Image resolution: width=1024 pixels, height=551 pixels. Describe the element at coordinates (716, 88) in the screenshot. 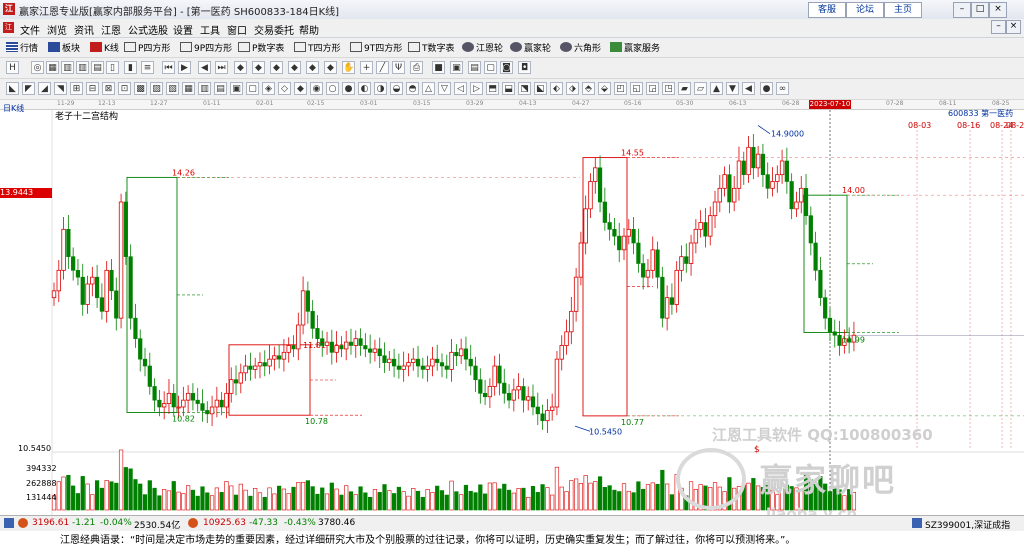

I see `tool-as-icon: ▲` at that location.